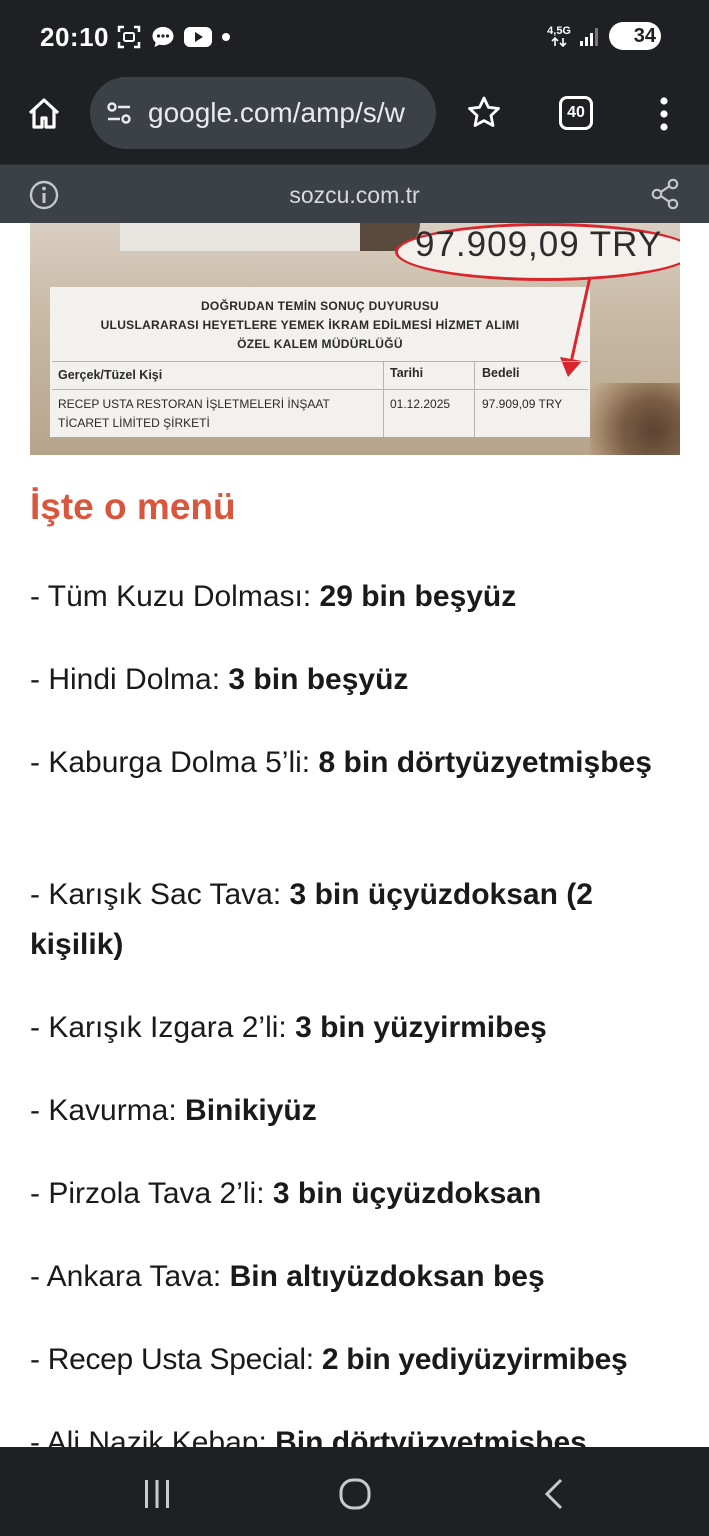  Describe the element at coordinates (604, 36) in the screenshot. I see `system-icons: 4,5G 34` at that location.